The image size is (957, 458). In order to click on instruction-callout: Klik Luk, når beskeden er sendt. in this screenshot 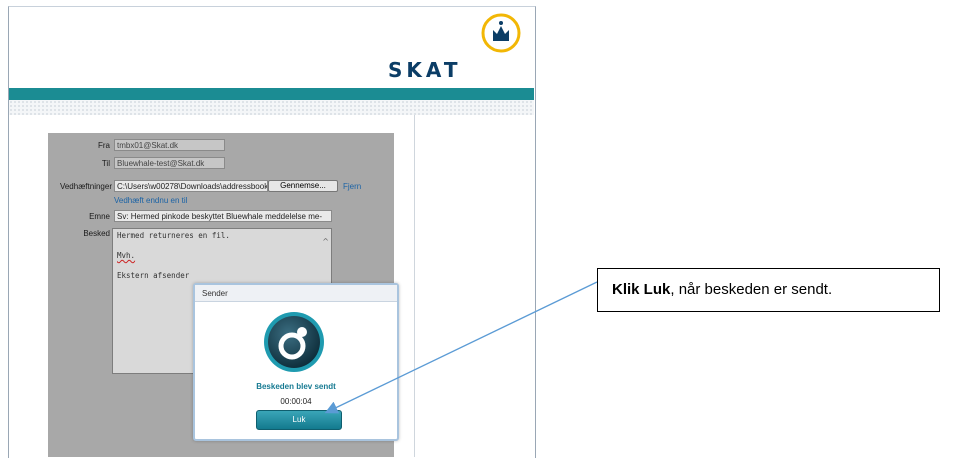, I will do `click(768, 290)`.